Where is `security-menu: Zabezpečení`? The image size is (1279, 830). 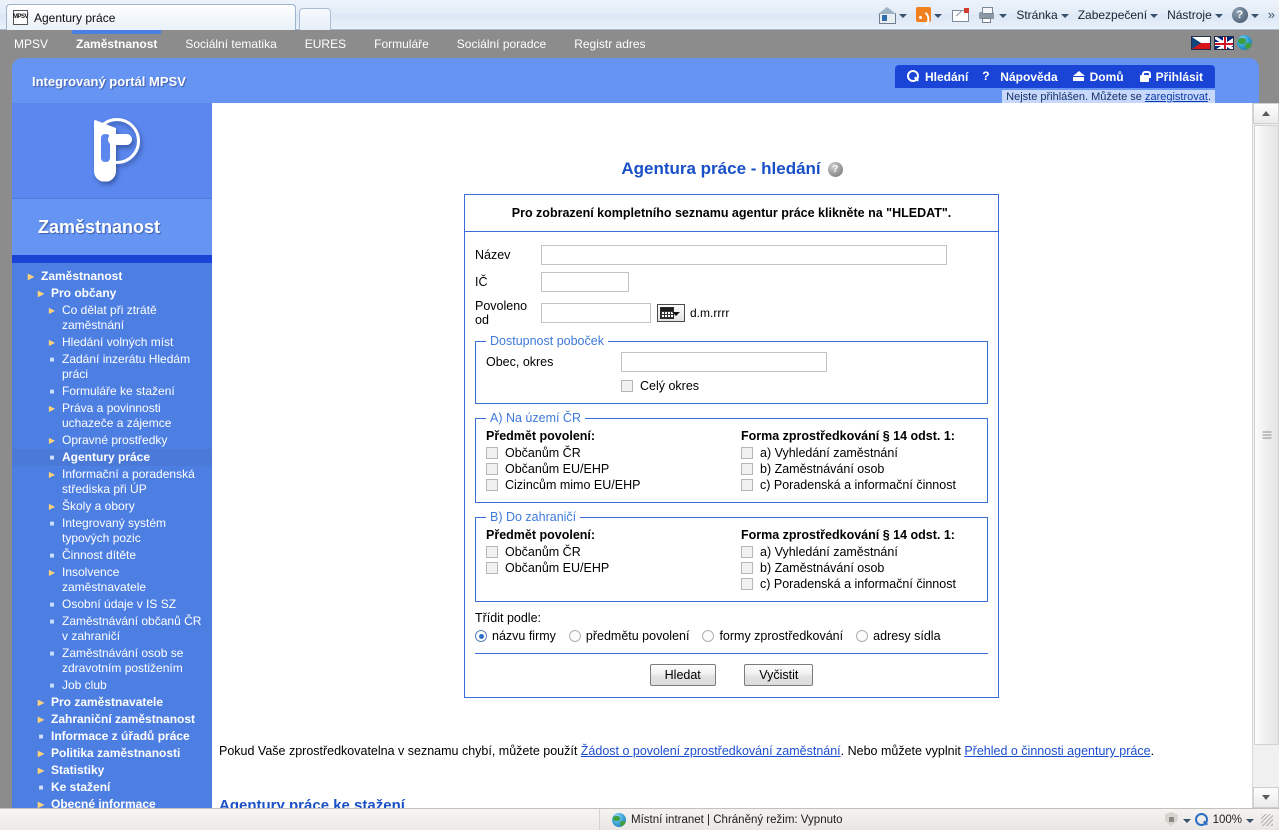 security-menu: Zabezpečení is located at coordinates (1118, 15).